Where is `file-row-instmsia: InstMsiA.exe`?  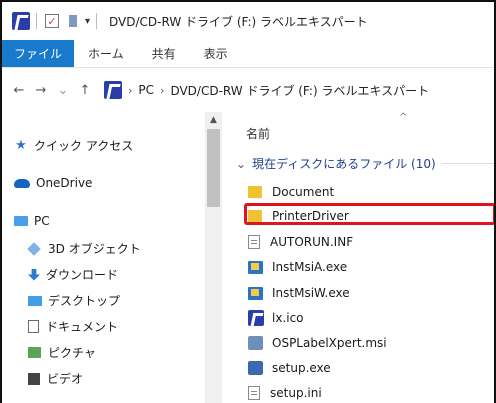 file-row-instmsia: InstMsiA.exe is located at coordinates (297, 267).